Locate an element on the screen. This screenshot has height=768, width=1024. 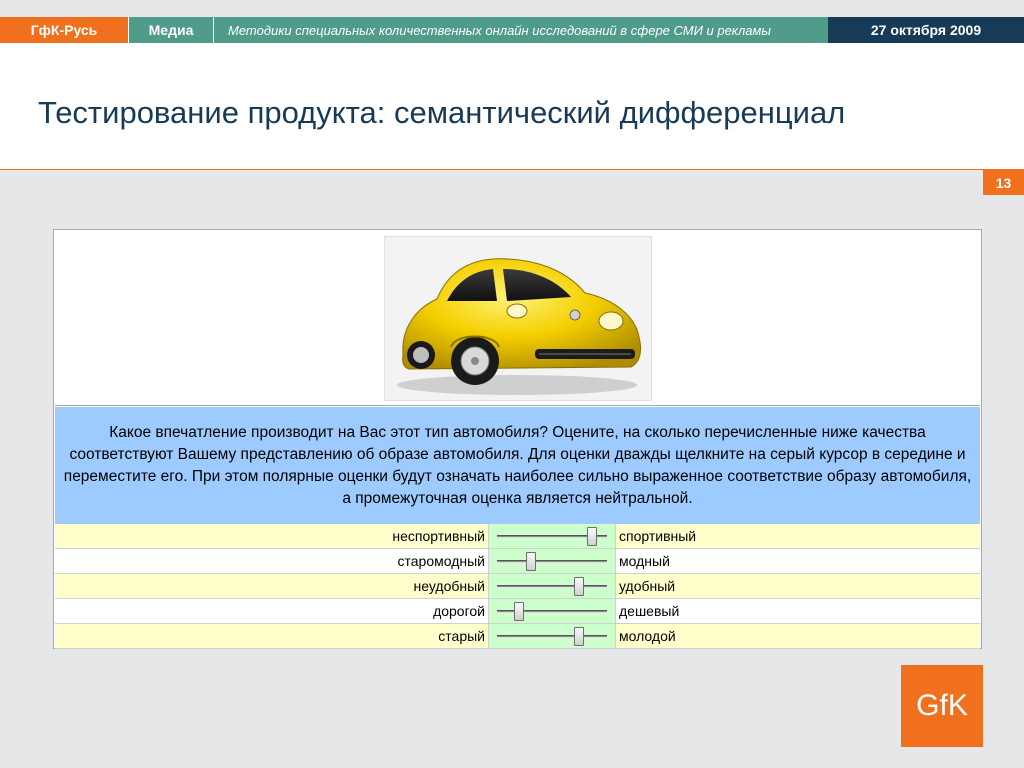
scale-row: старый молодой is located at coordinates (517, 636).